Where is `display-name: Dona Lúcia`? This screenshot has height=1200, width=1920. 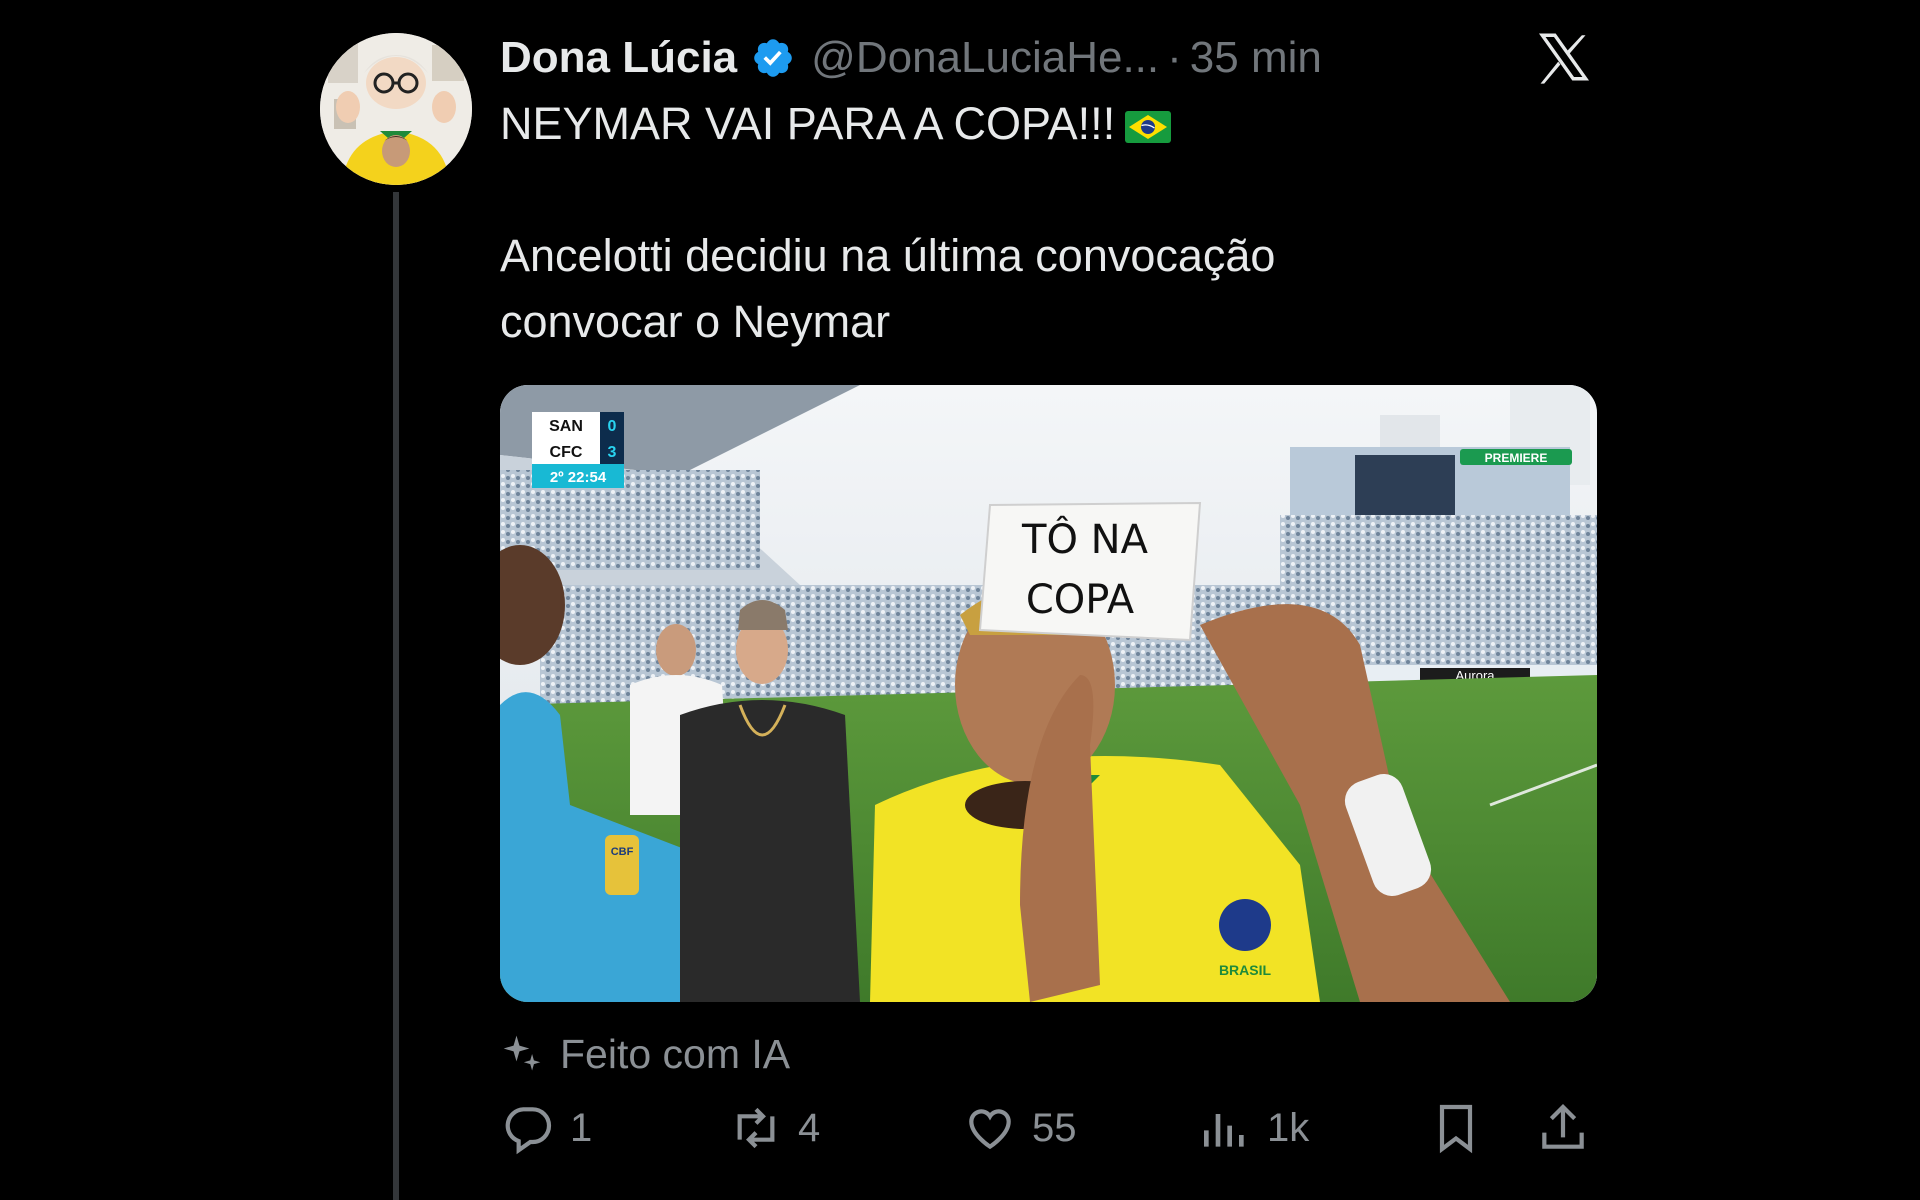 display-name: Dona Lúcia is located at coordinates (618, 58).